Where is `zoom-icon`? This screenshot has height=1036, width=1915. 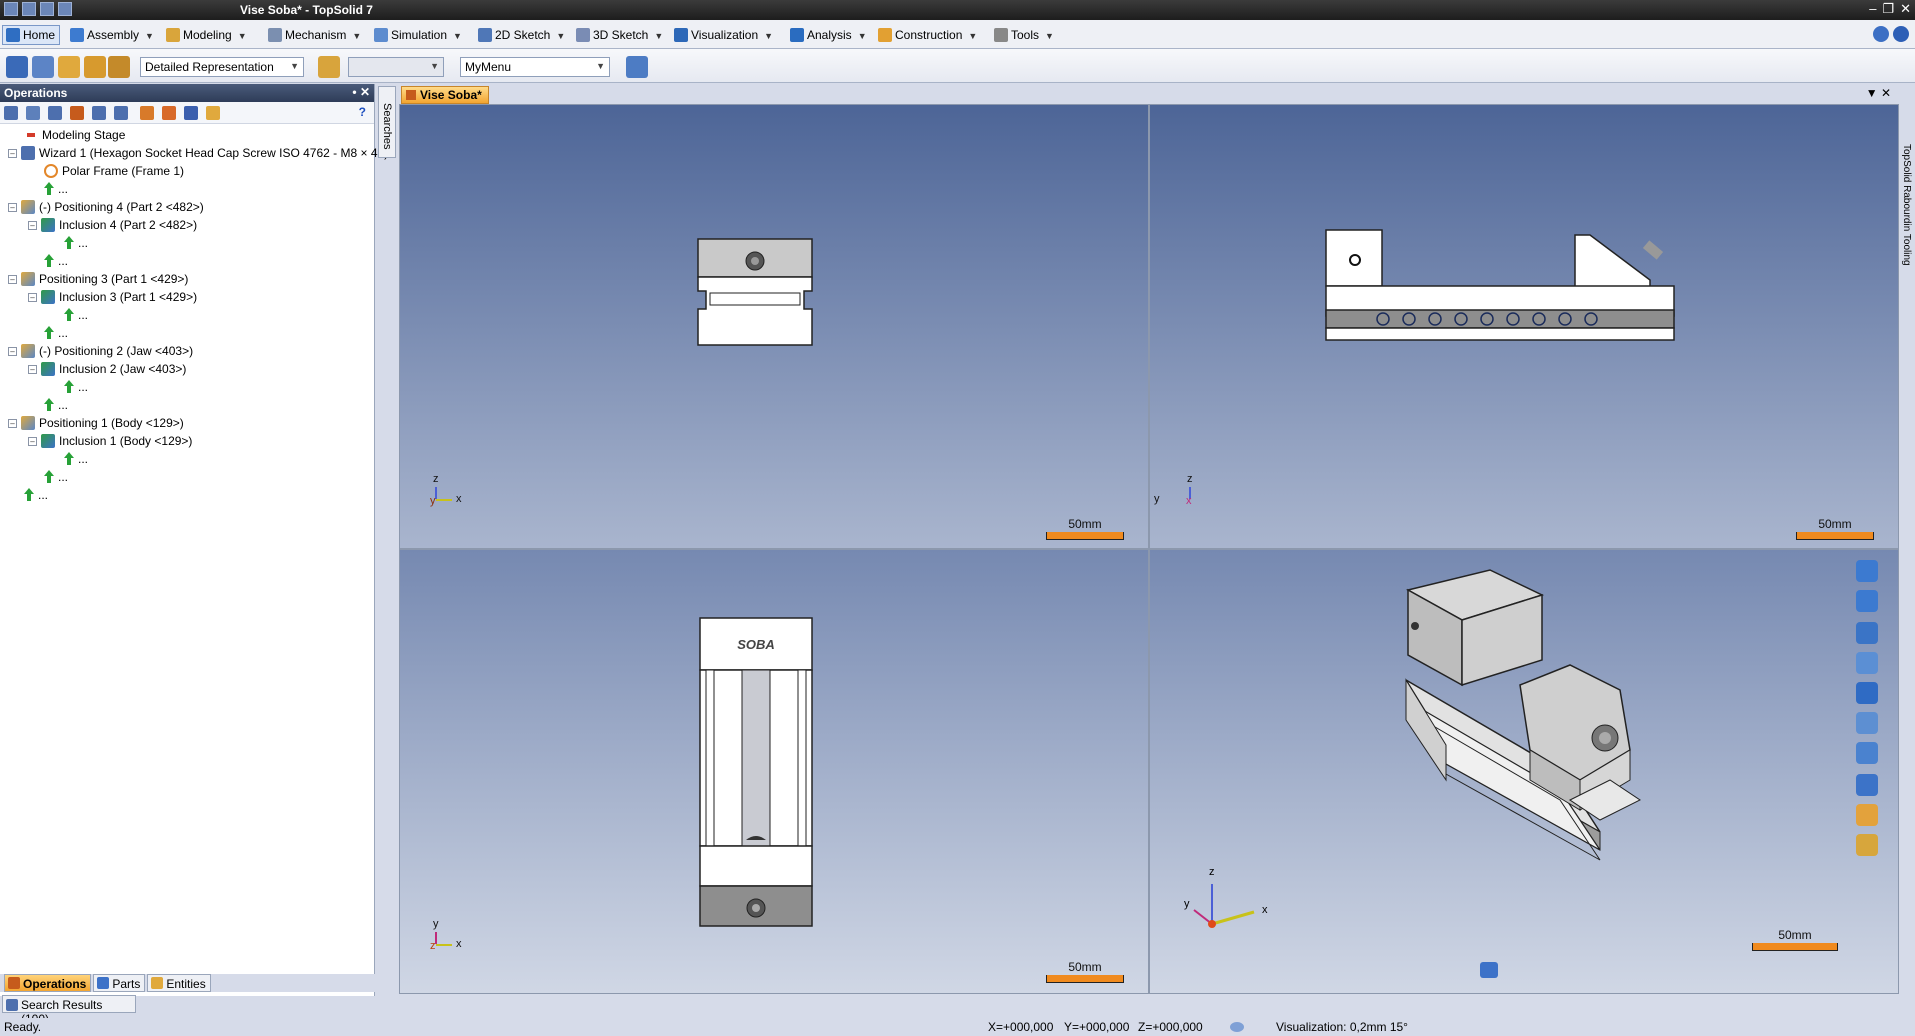
zoom-icon is located at coordinates (1867, 753).